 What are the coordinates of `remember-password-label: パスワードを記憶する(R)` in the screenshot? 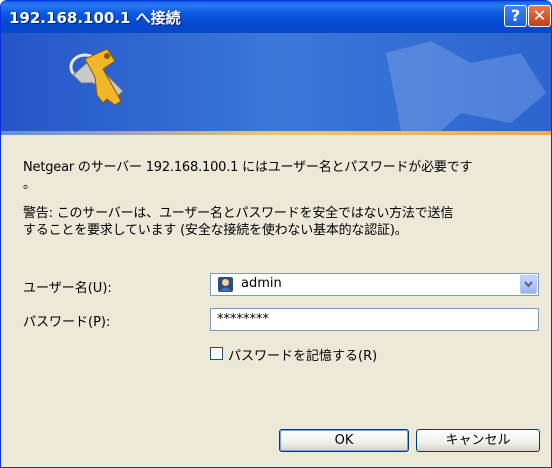 It's located at (302, 354).